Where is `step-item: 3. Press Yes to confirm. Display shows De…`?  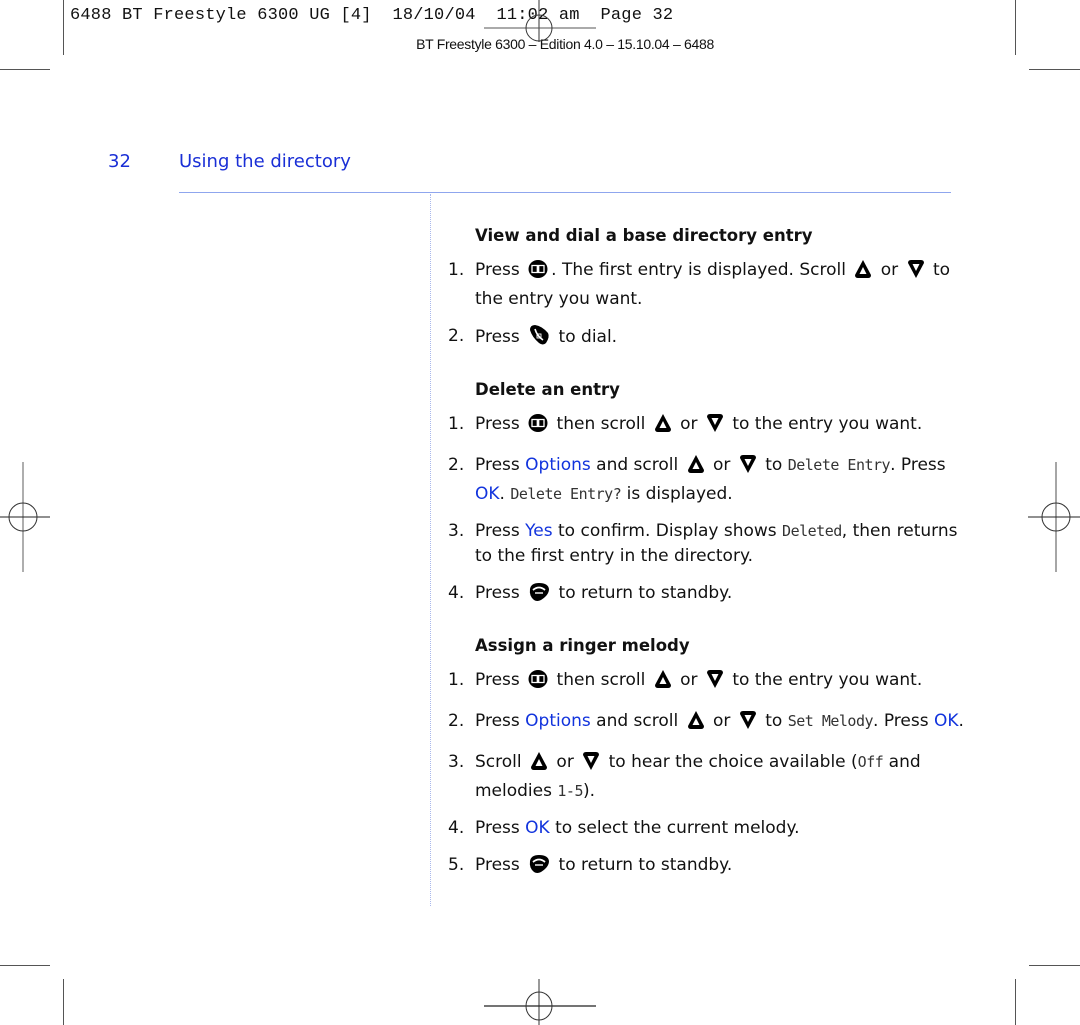 step-item: 3. Press Yes to confirm. Display shows De… is located at coordinates (708, 544).